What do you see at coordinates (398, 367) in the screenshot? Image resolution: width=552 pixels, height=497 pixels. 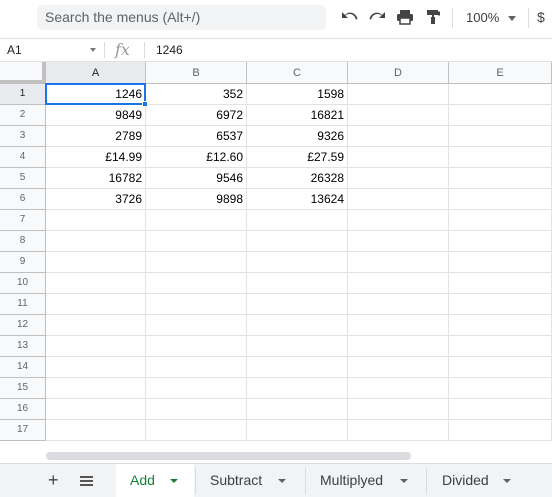 I see `cell-d14` at bounding box center [398, 367].